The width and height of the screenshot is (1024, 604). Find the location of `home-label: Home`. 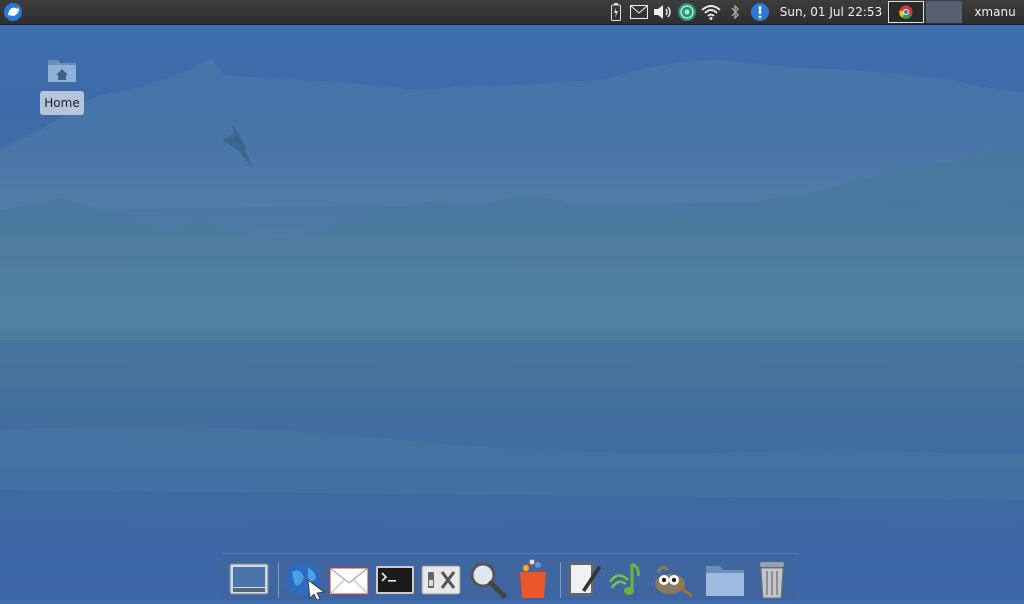

home-label: Home is located at coordinates (62, 103).